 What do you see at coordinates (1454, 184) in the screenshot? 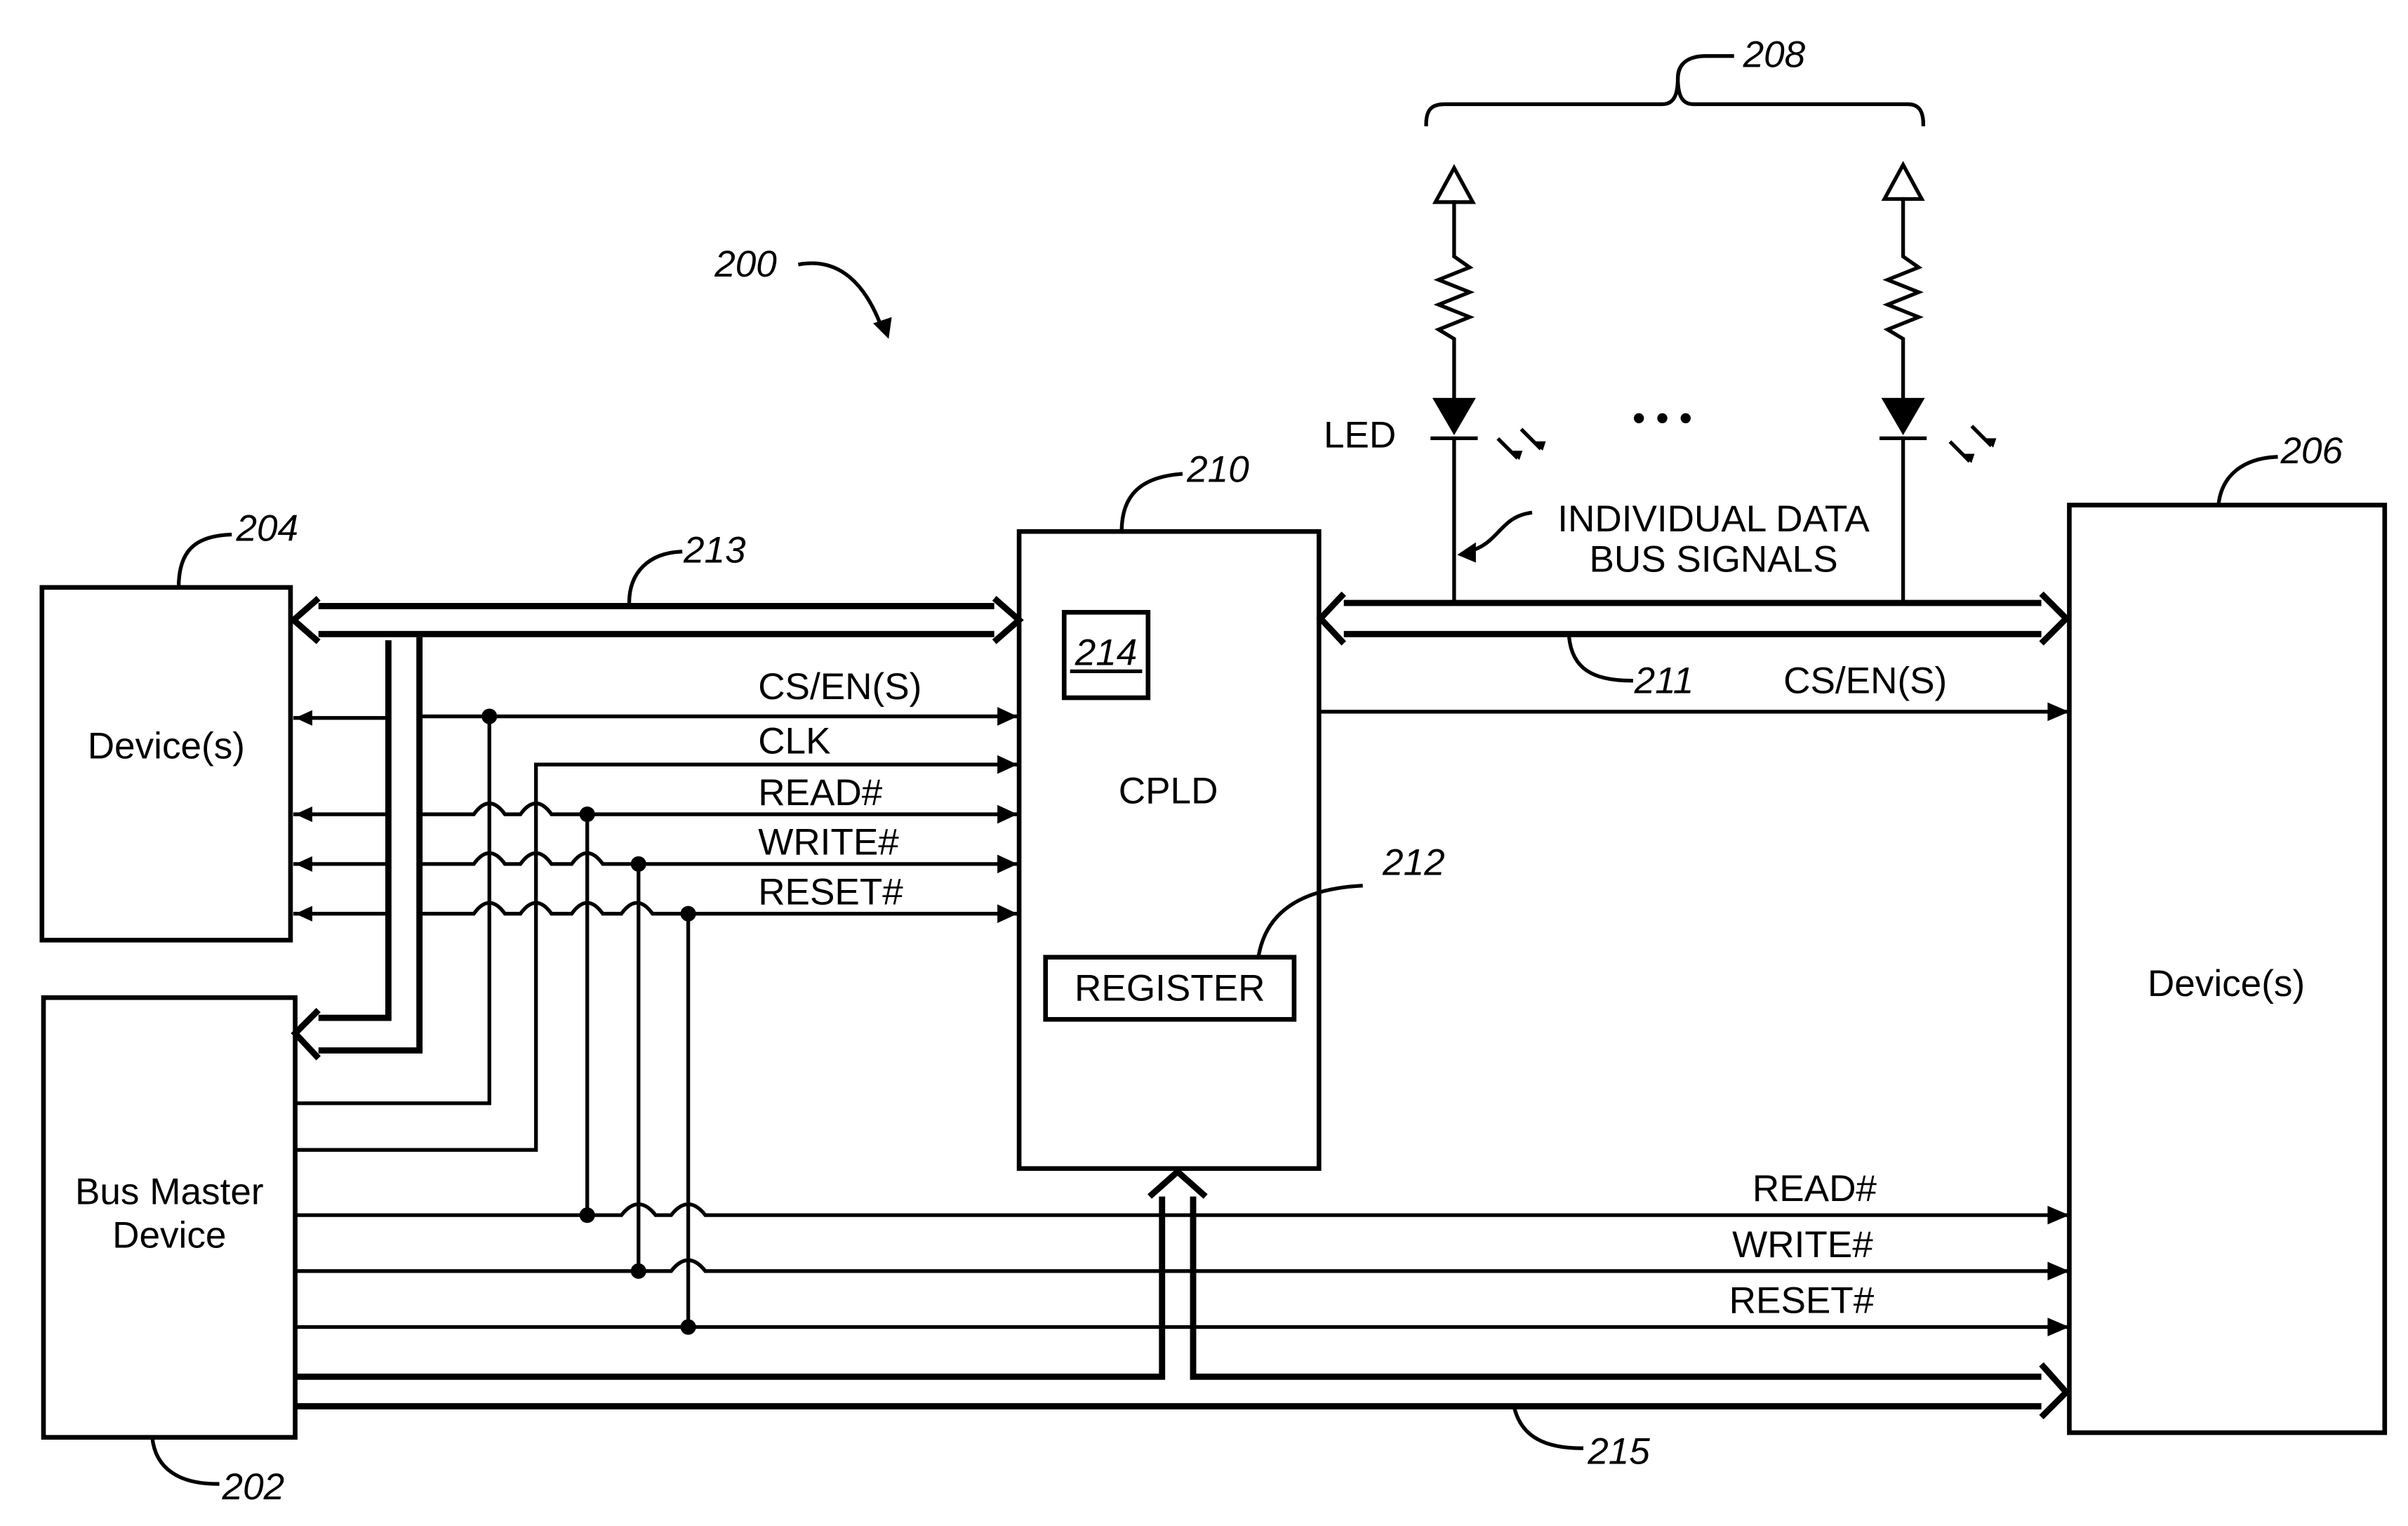
I see `power-rail-left-icon` at bounding box center [1454, 184].